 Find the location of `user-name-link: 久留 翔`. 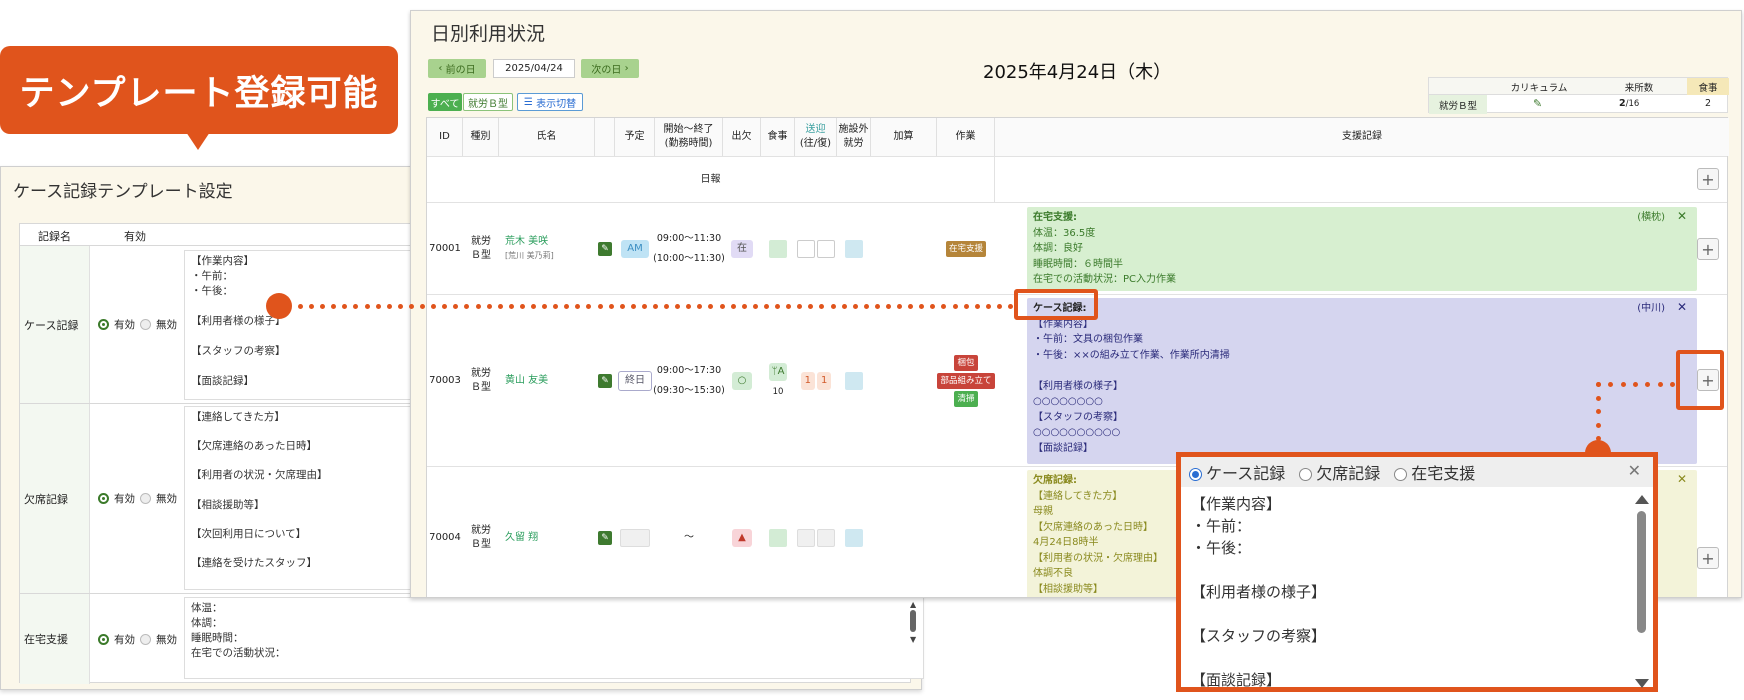

user-name-link: 久留 翔 is located at coordinates (521, 538).